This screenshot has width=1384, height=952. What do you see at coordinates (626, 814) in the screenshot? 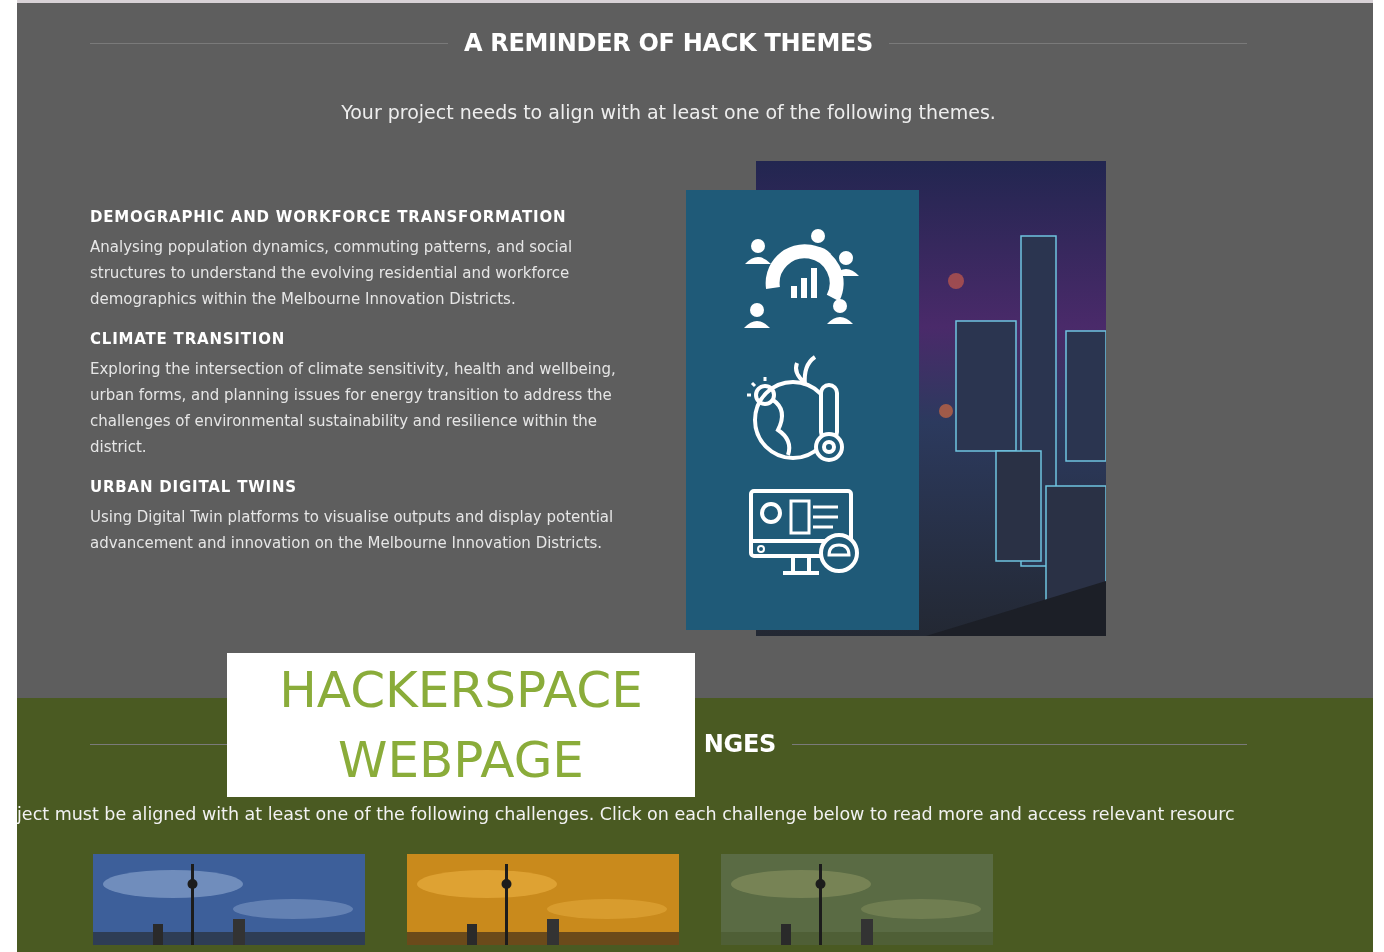
I see `section-intro: ject must be aligned with at least one of the following challenges. Click on each challenge below to read more and access relevant resourc` at bounding box center [626, 814].